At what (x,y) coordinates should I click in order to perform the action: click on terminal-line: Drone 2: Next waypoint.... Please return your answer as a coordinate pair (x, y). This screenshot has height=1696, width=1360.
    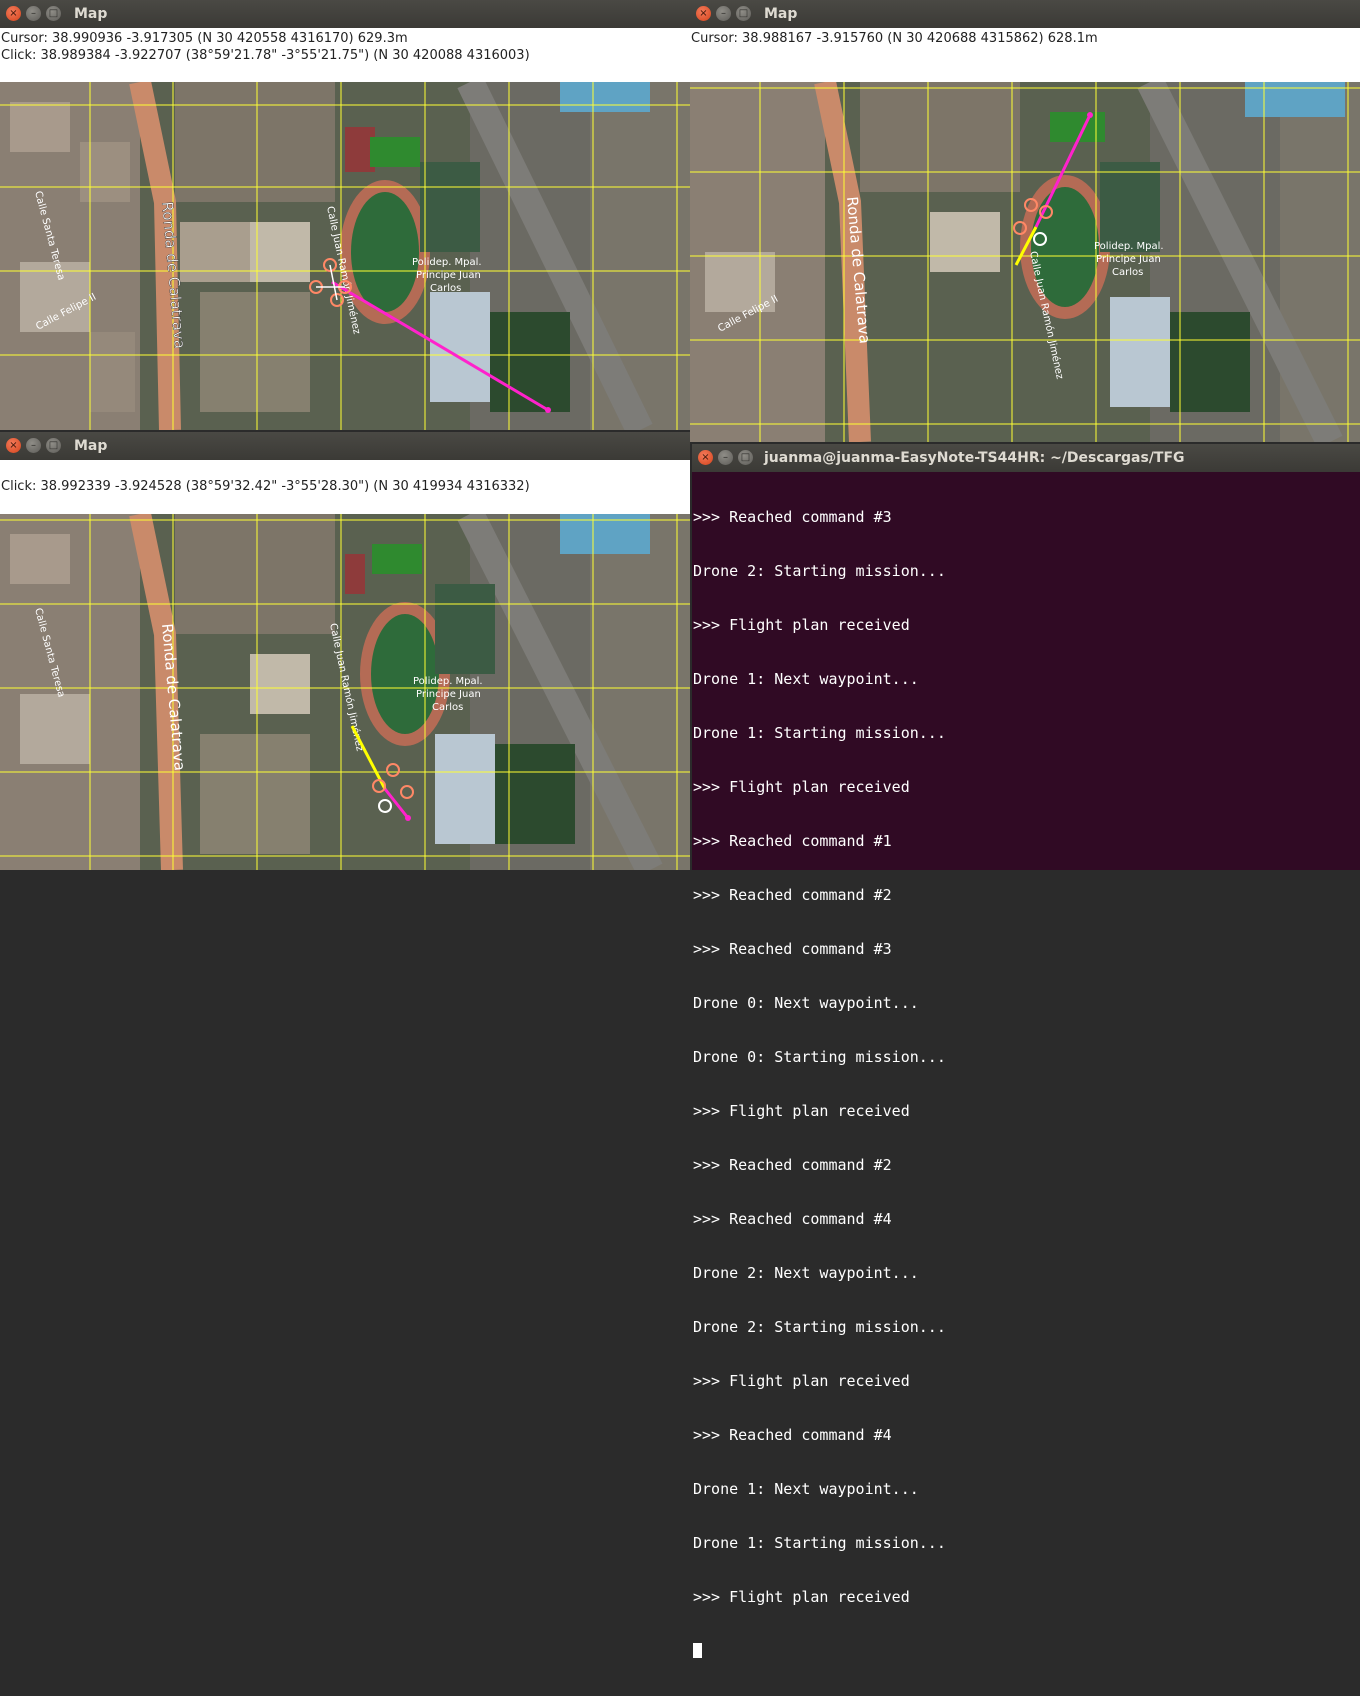
    Looking at the image, I should click on (806, 1273).